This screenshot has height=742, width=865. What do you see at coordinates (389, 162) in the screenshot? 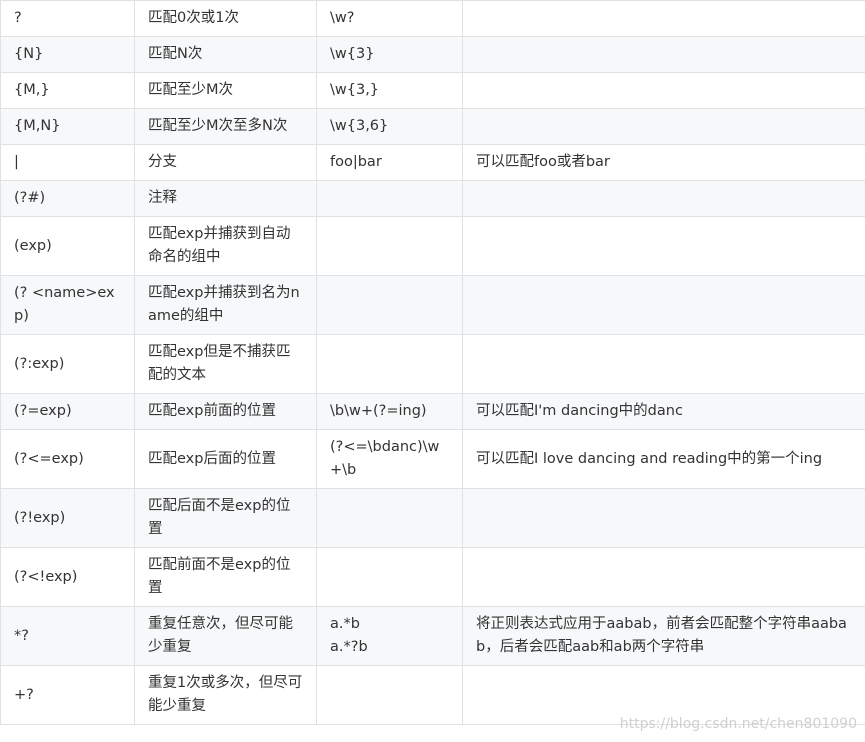
I see `example-cell: foo|bar` at bounding box center [389, 162].